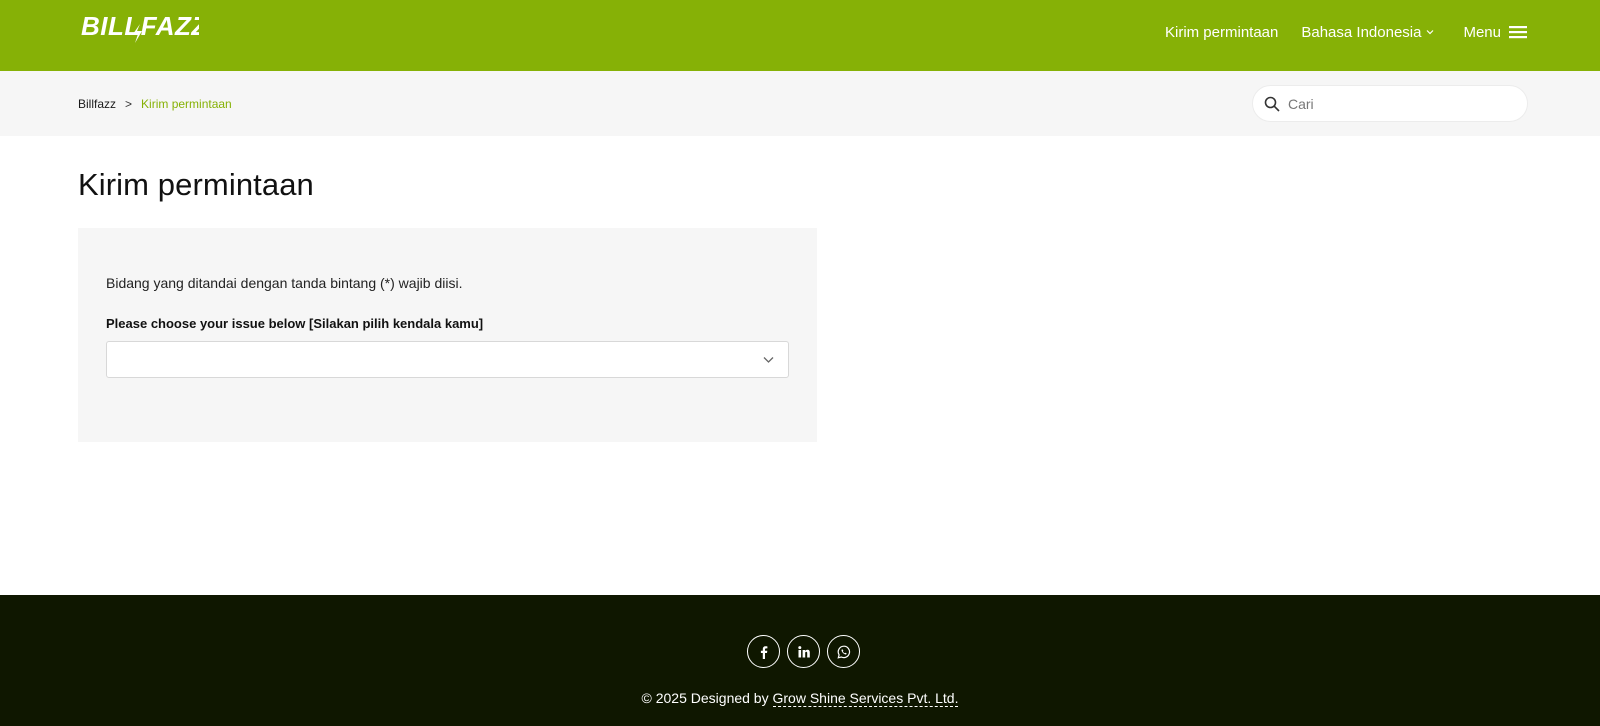 This screenshot has height=726, width=1600. Describe the element at coordinates (196, 184) in the screenshot. I see `page-title: Kirim permintaan` at that location.